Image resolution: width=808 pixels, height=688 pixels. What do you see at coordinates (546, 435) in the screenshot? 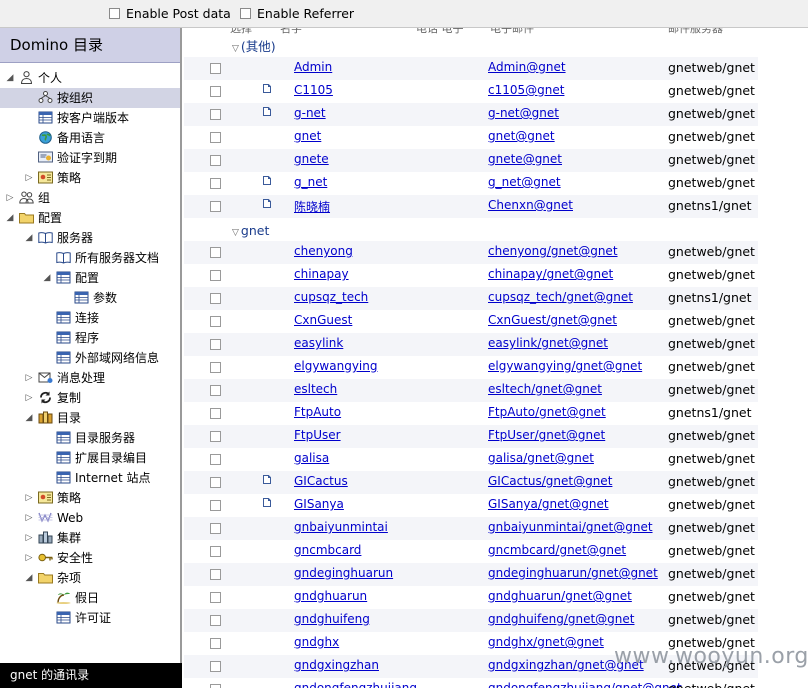
I see `email-link: FtpUser/gnet@gnet` at bounding box center [546, 435].